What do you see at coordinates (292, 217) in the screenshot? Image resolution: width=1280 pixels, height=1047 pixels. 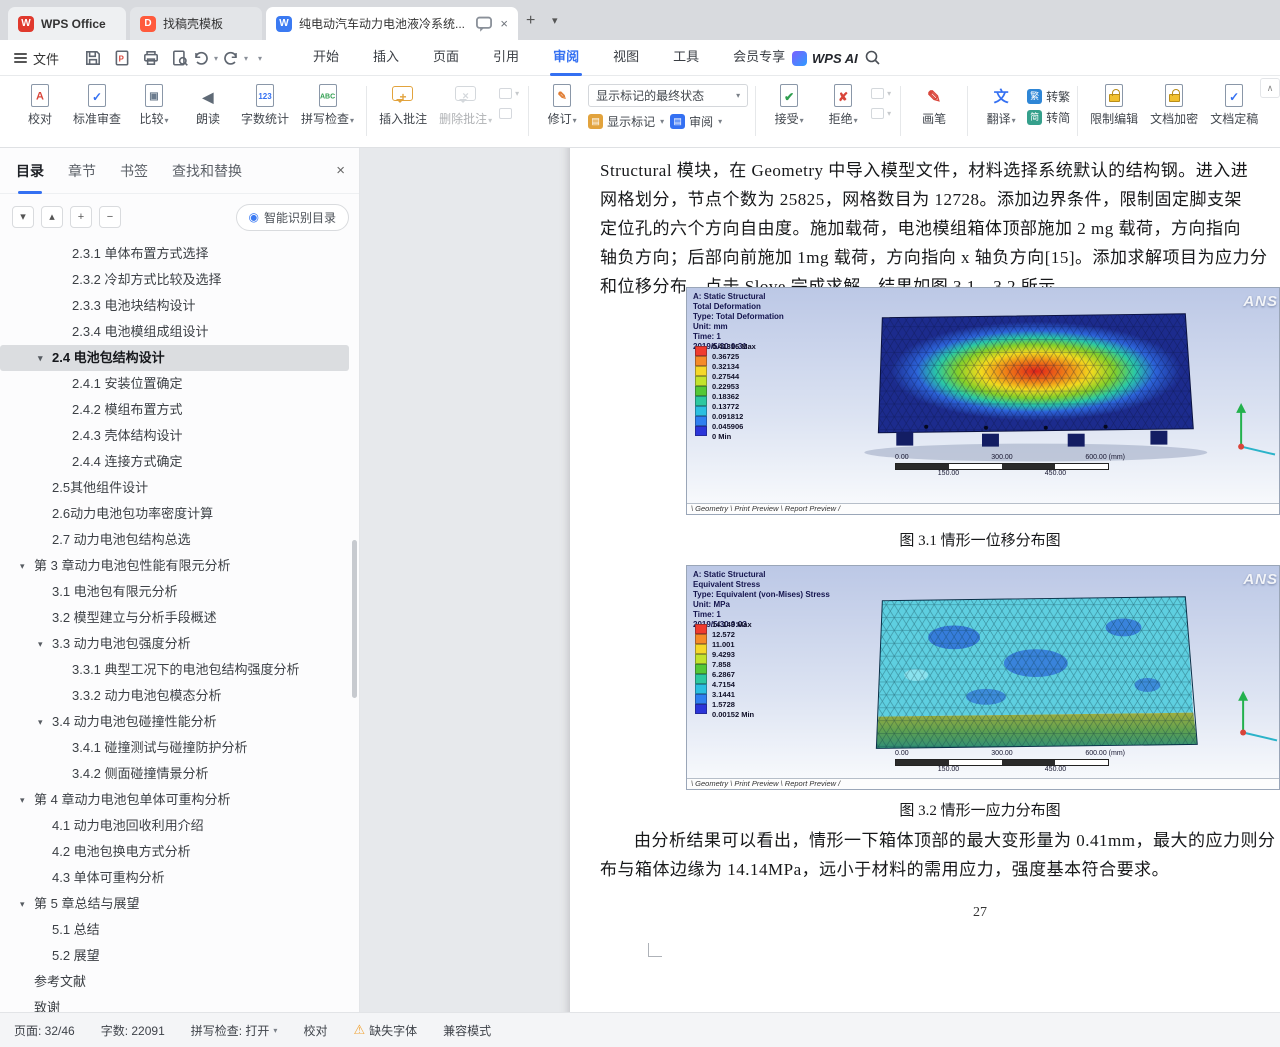 I see `smart-toc-button: ◉ 智能识别目录` at bounding box center [292, 217].